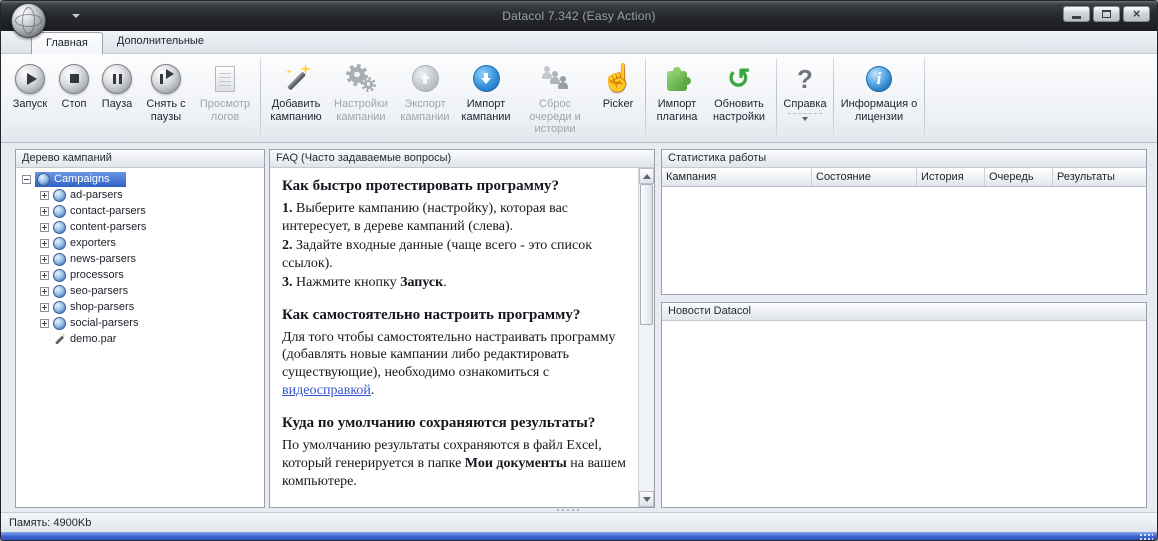 The width and height of the screenshot is (1158, 541). Describe the element at coordinates (74, 78) in the screenshot. I see `stop-icon` at that location.